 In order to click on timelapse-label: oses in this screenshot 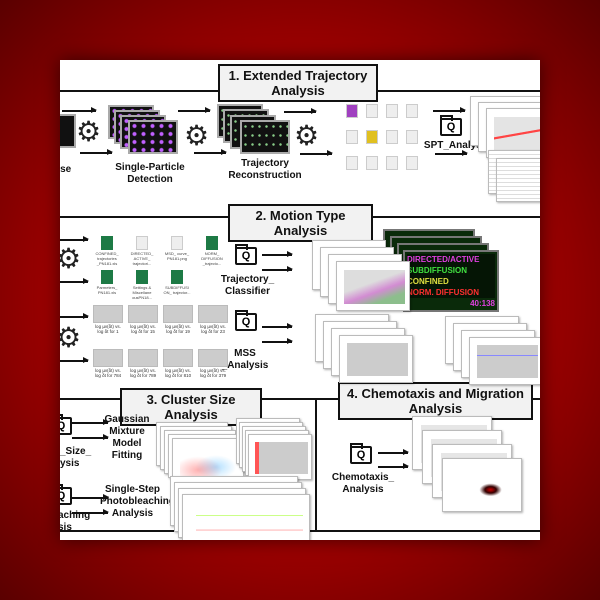, I will do `click(67, 176)`.